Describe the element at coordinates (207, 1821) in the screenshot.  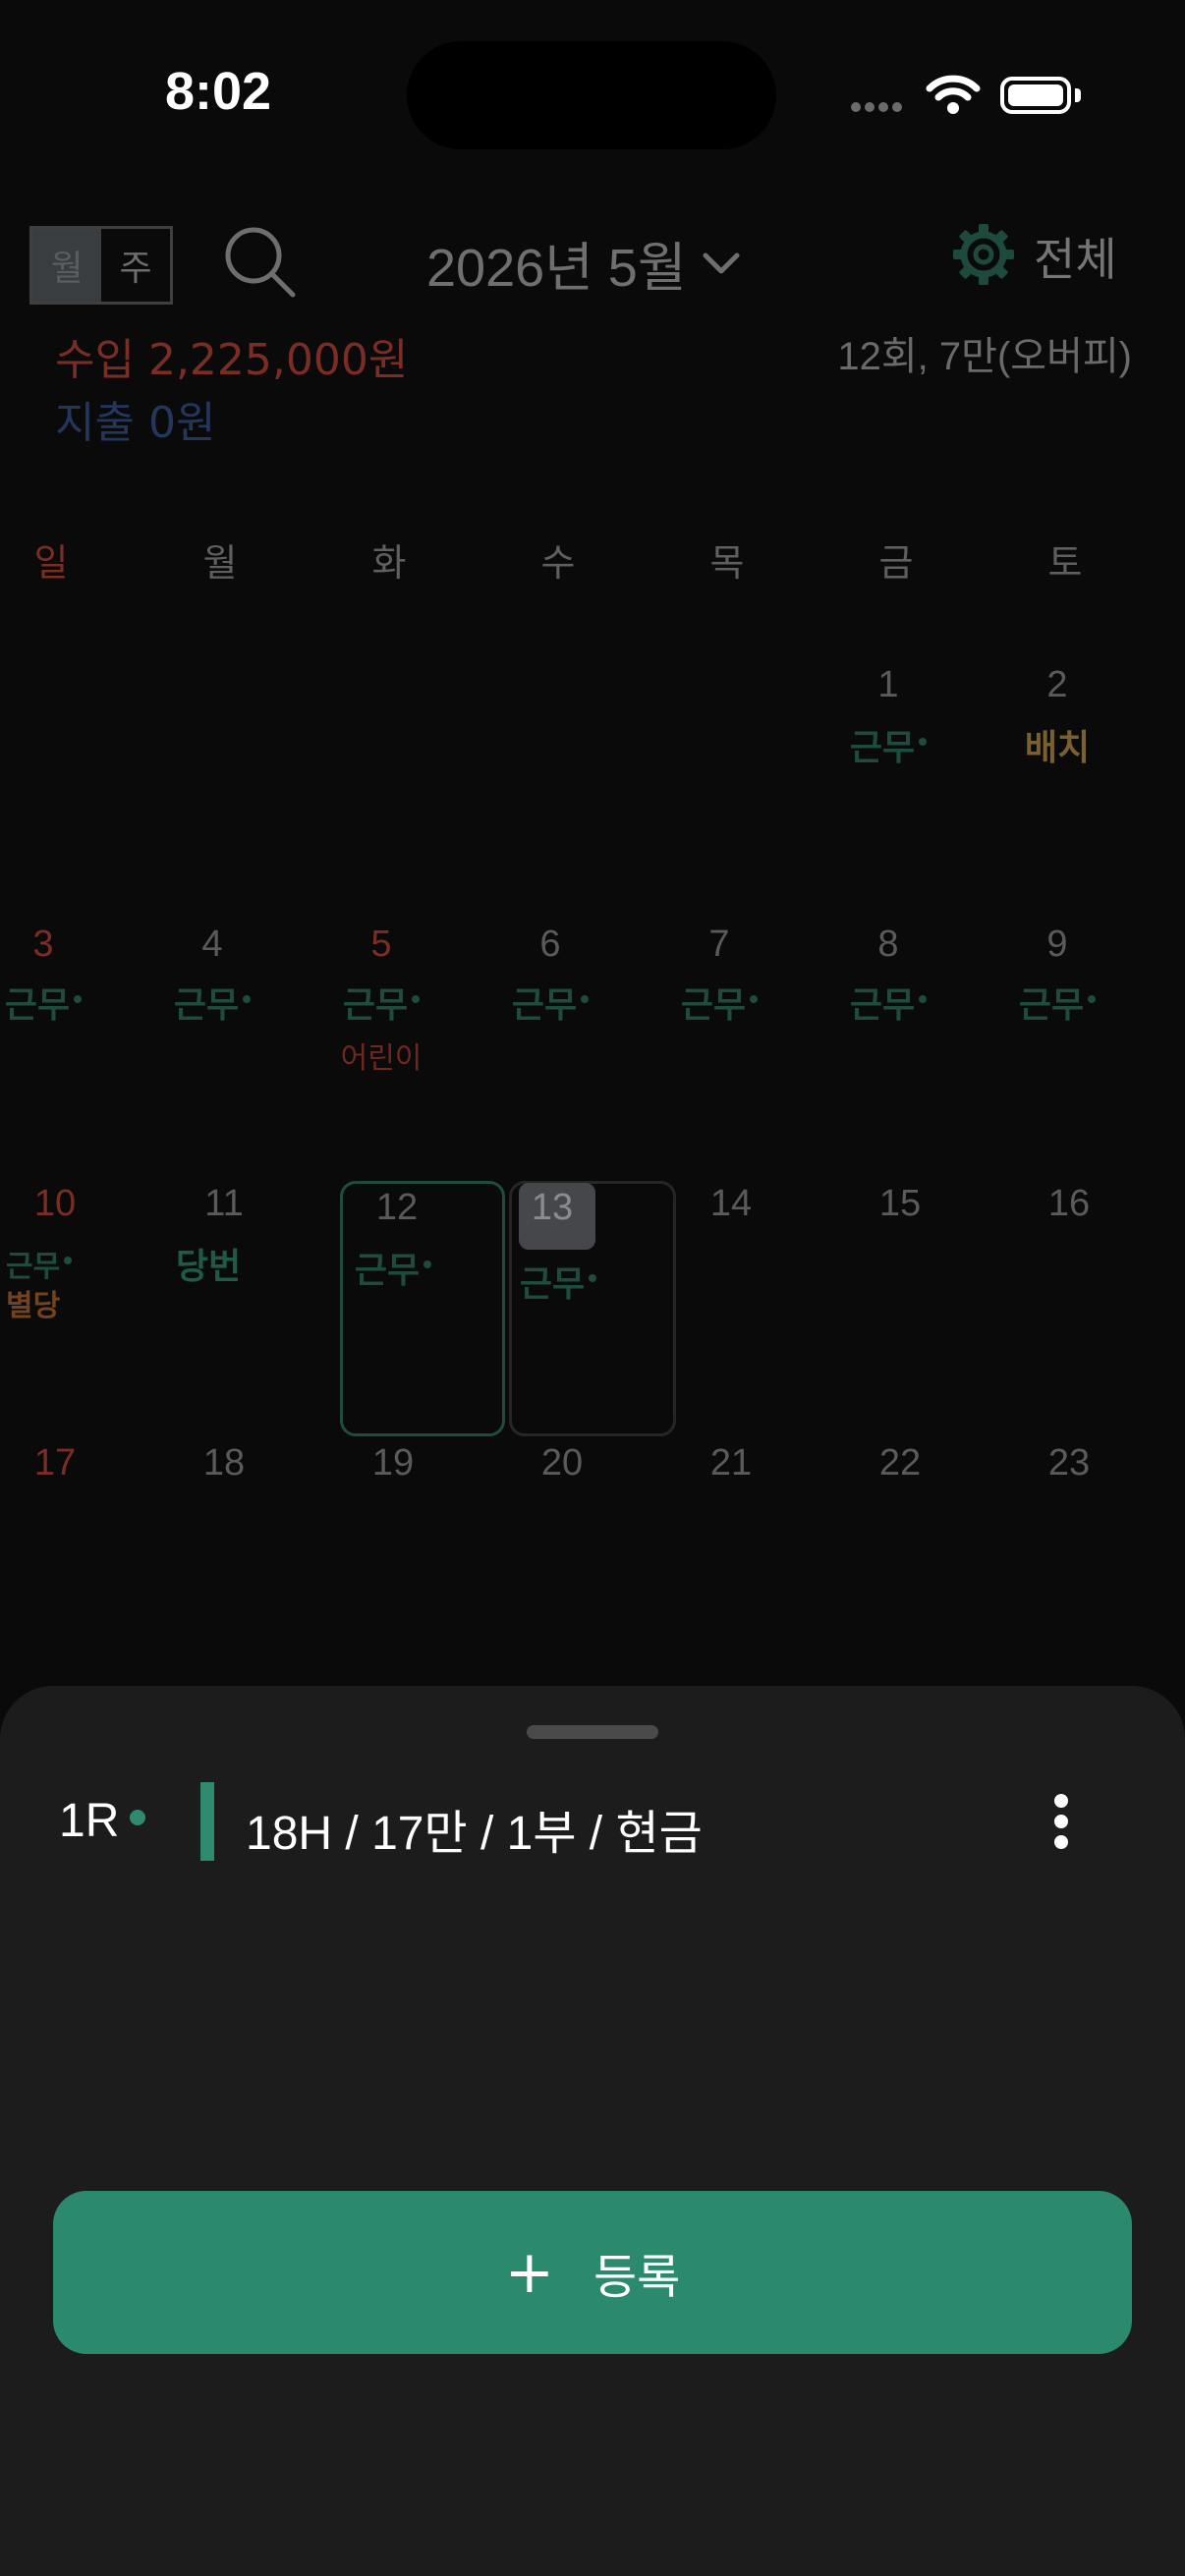
I see `entry-color-bar` at that location.